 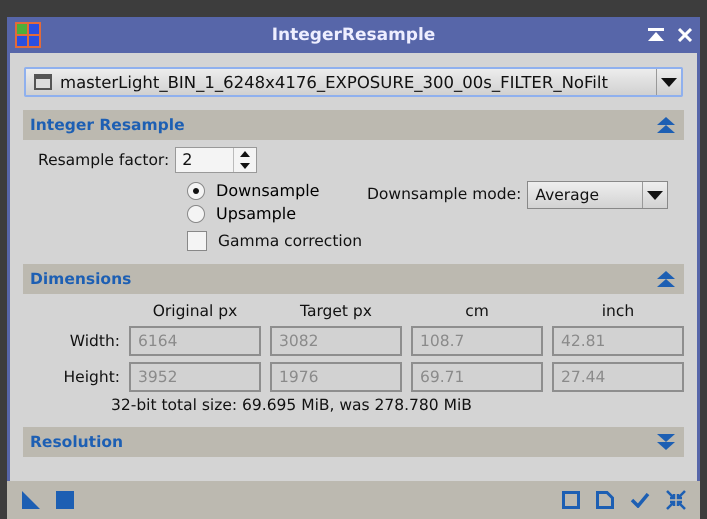 What do you see at coordinates (274, 241) in the screenshot?
I see `checkbox-option: Gamma correction` at bounding box center [274, 241].